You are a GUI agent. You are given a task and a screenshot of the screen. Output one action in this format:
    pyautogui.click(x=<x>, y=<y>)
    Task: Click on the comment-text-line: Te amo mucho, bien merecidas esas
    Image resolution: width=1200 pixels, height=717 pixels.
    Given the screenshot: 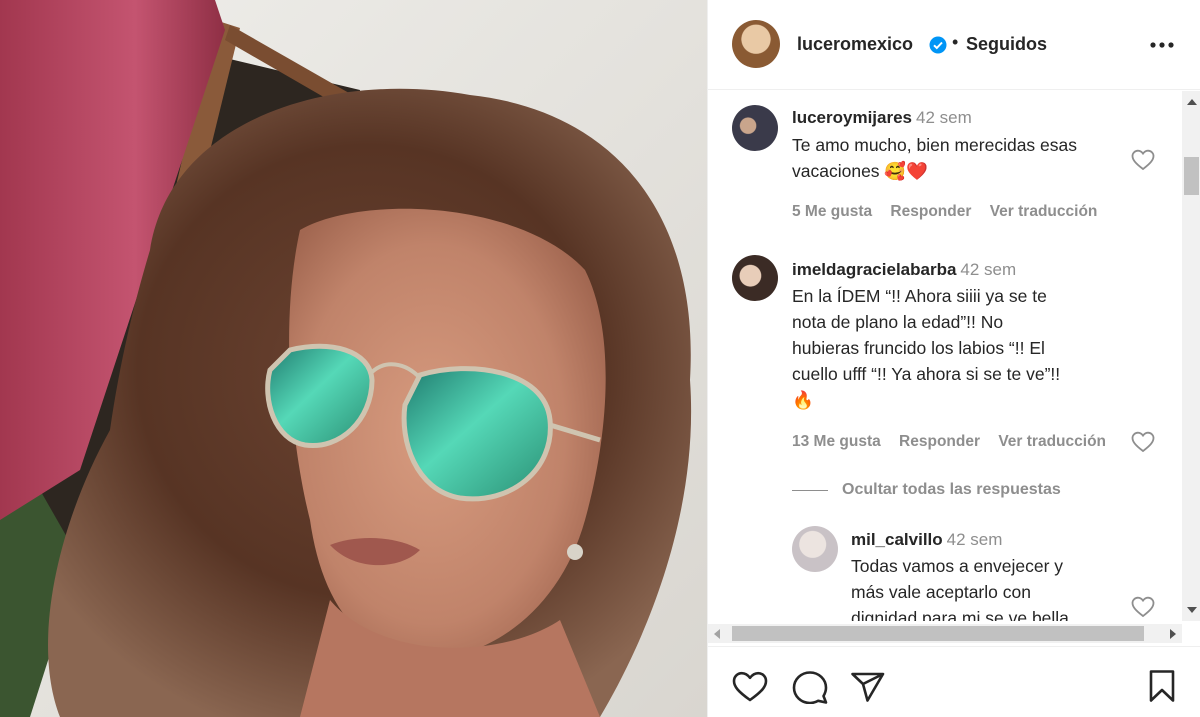 What is the action you would take?
    pyautogui.click(x=934, y=145)
    